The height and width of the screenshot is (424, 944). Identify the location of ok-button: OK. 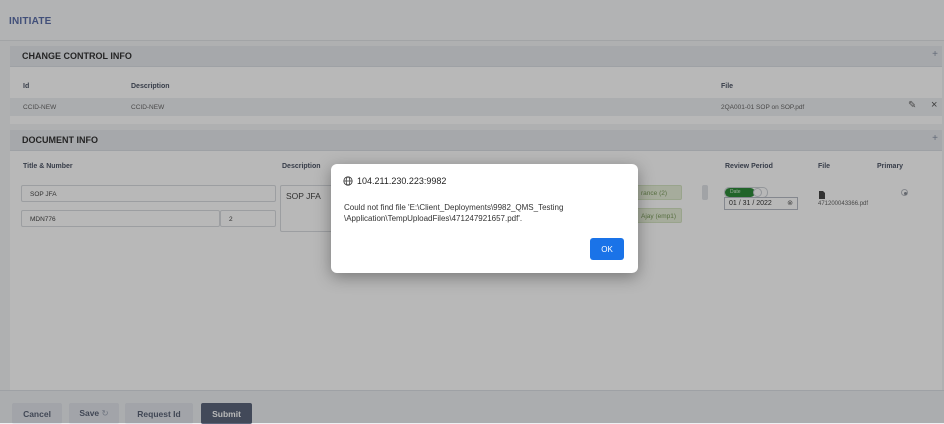
(607, 249).